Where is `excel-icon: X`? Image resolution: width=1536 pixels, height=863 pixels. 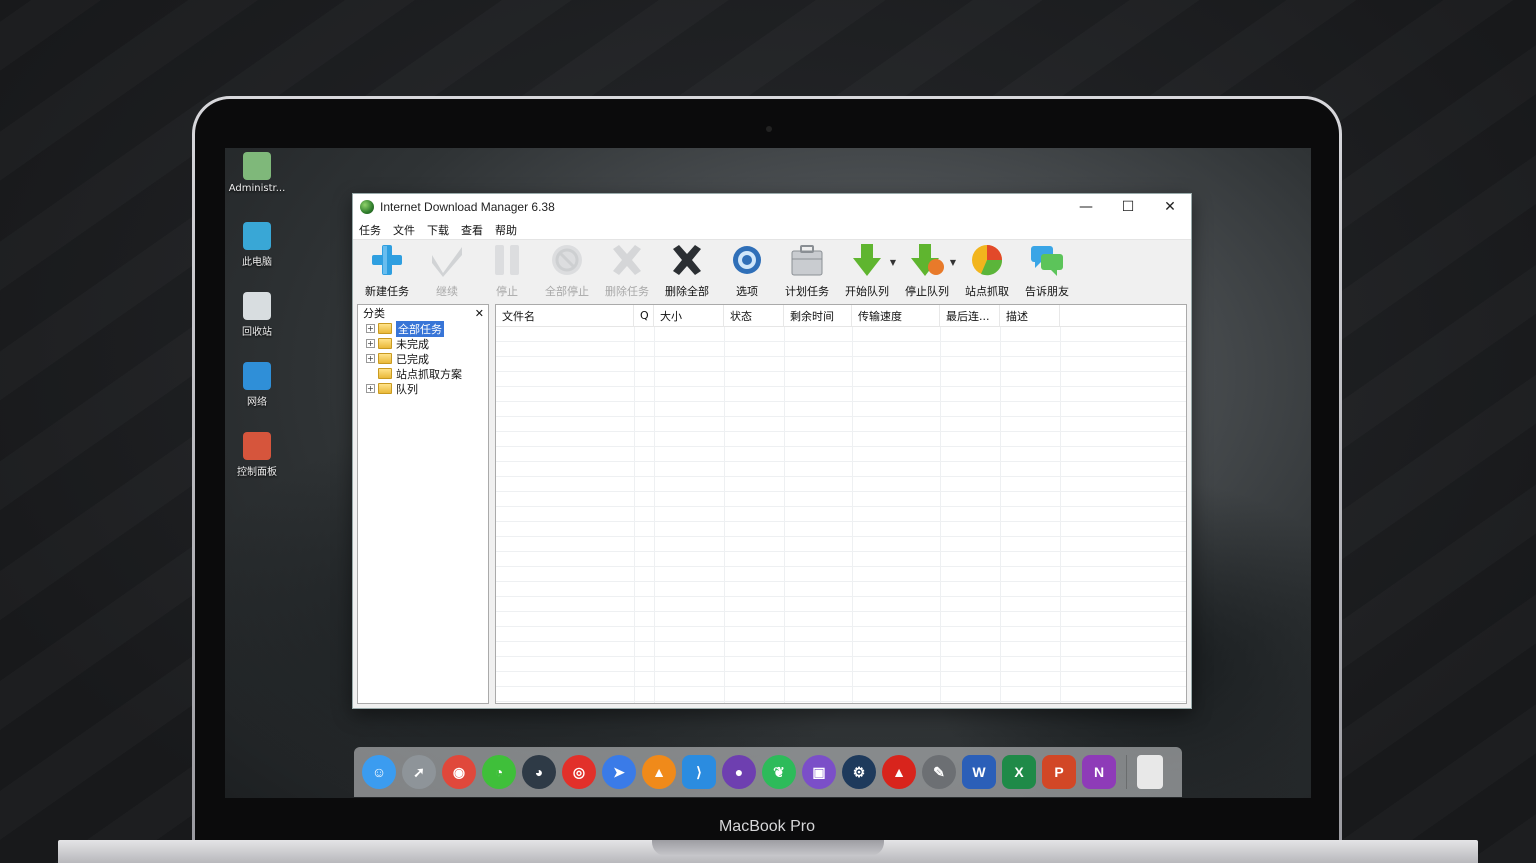 excel-icon: X is located at coordinates (1019, 772).